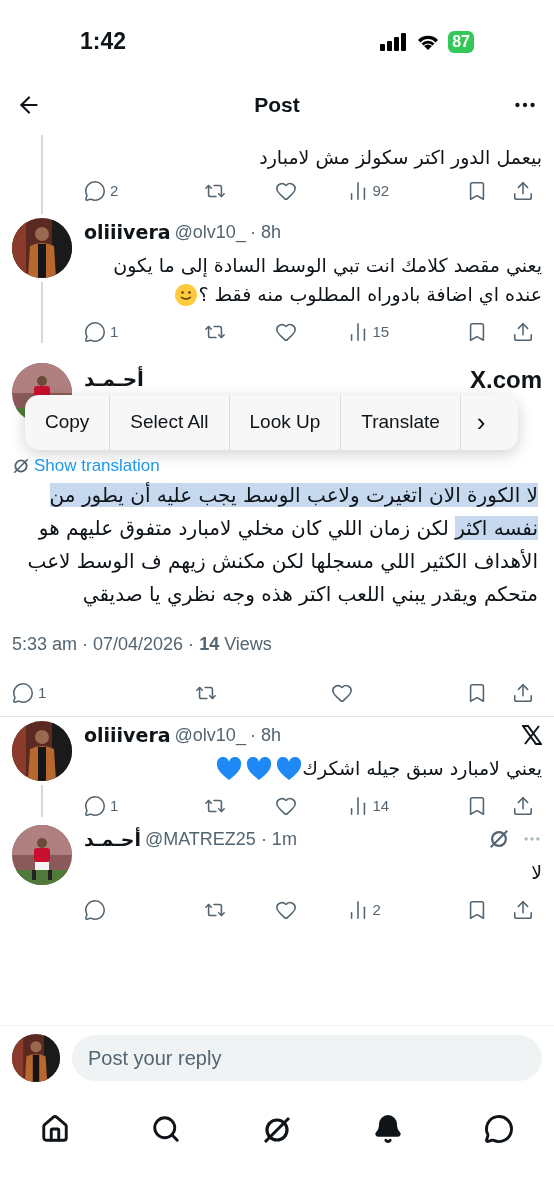  I want to click on action-count: 92, so click(381, 190).